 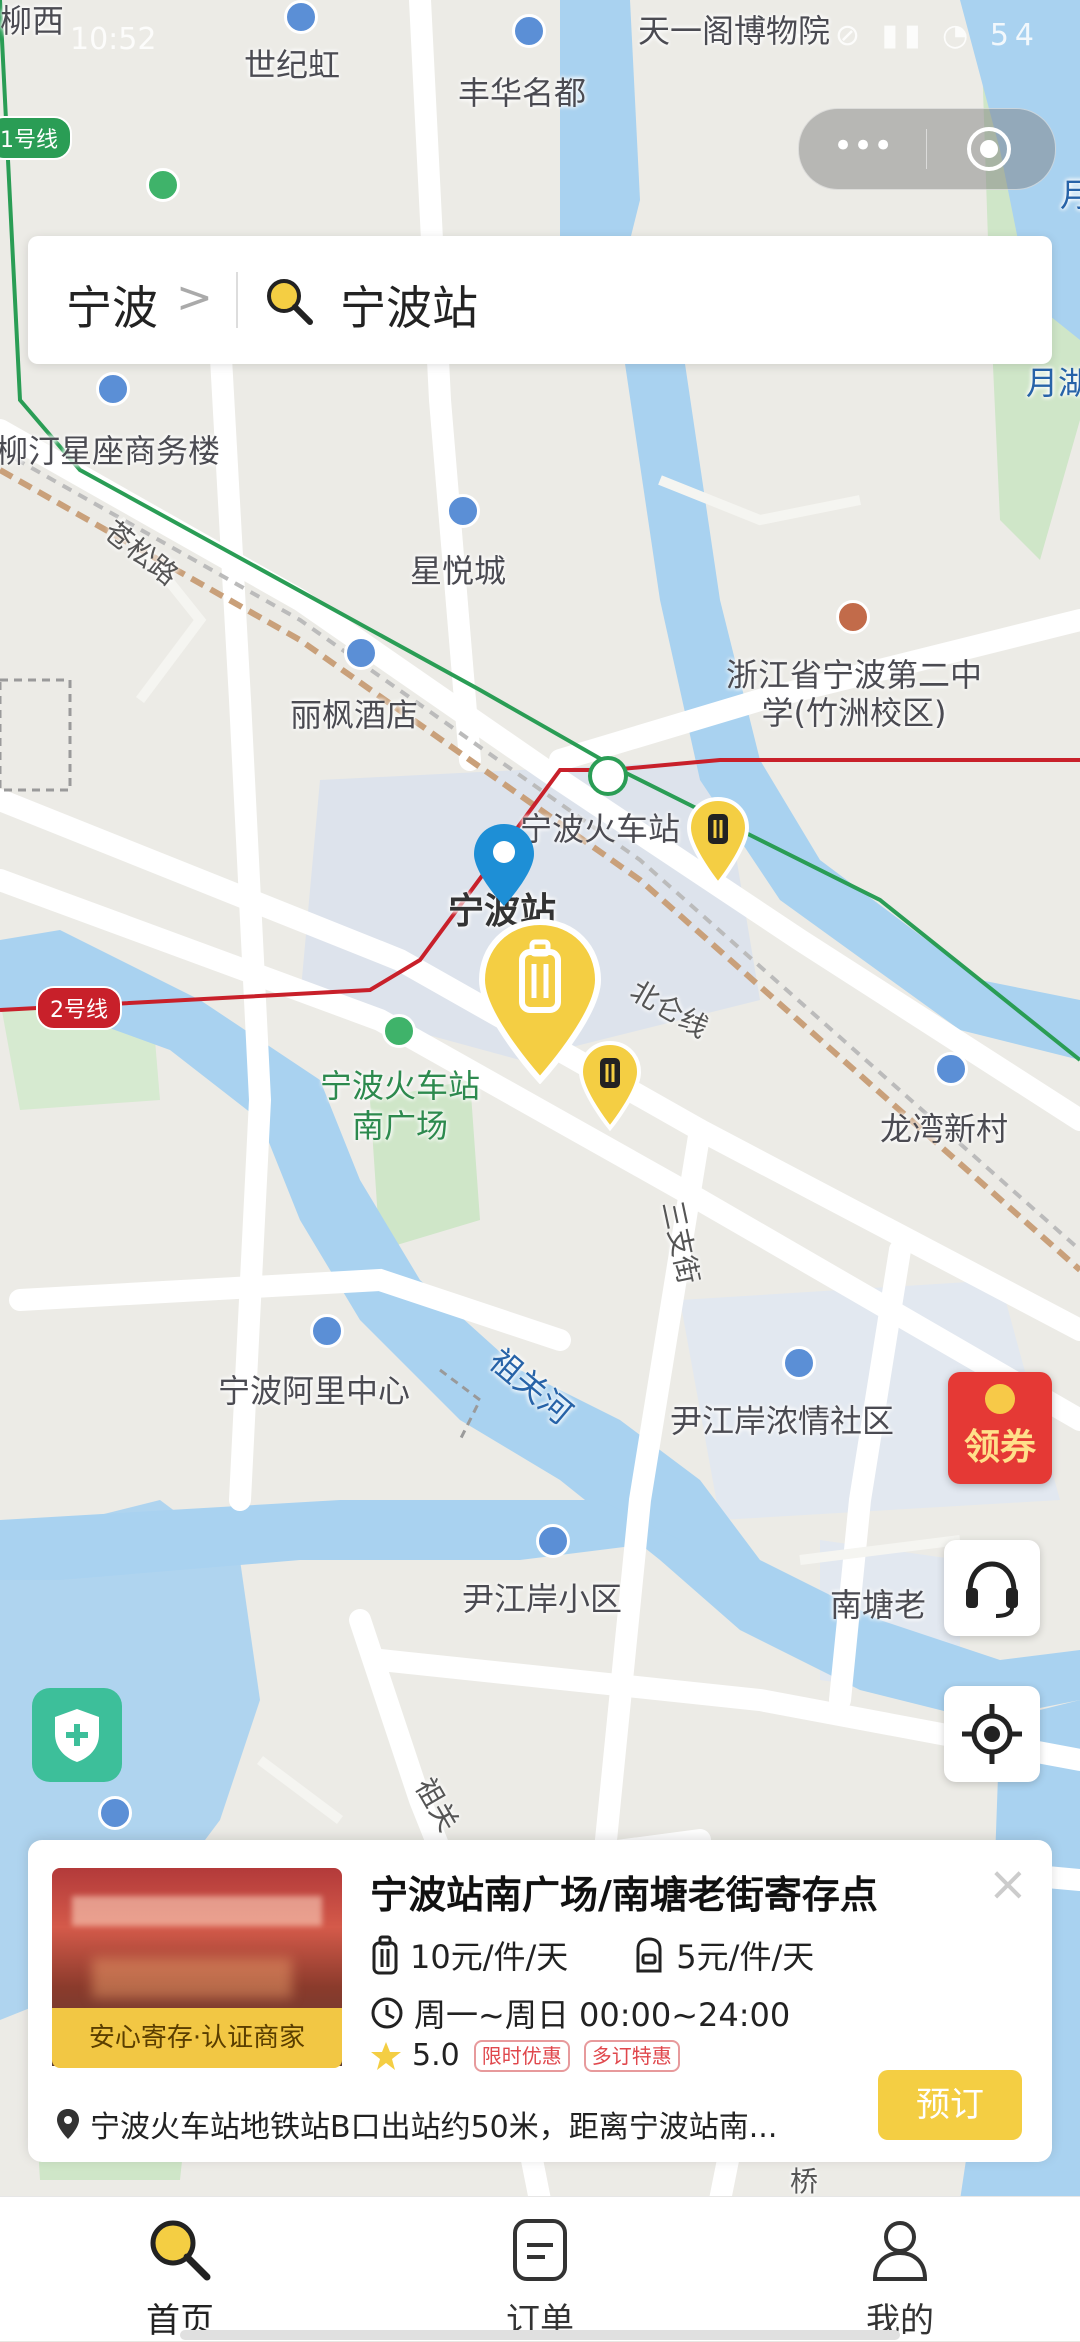 I want to click on rating-value: 5.0, so click(x=436, y=2055).